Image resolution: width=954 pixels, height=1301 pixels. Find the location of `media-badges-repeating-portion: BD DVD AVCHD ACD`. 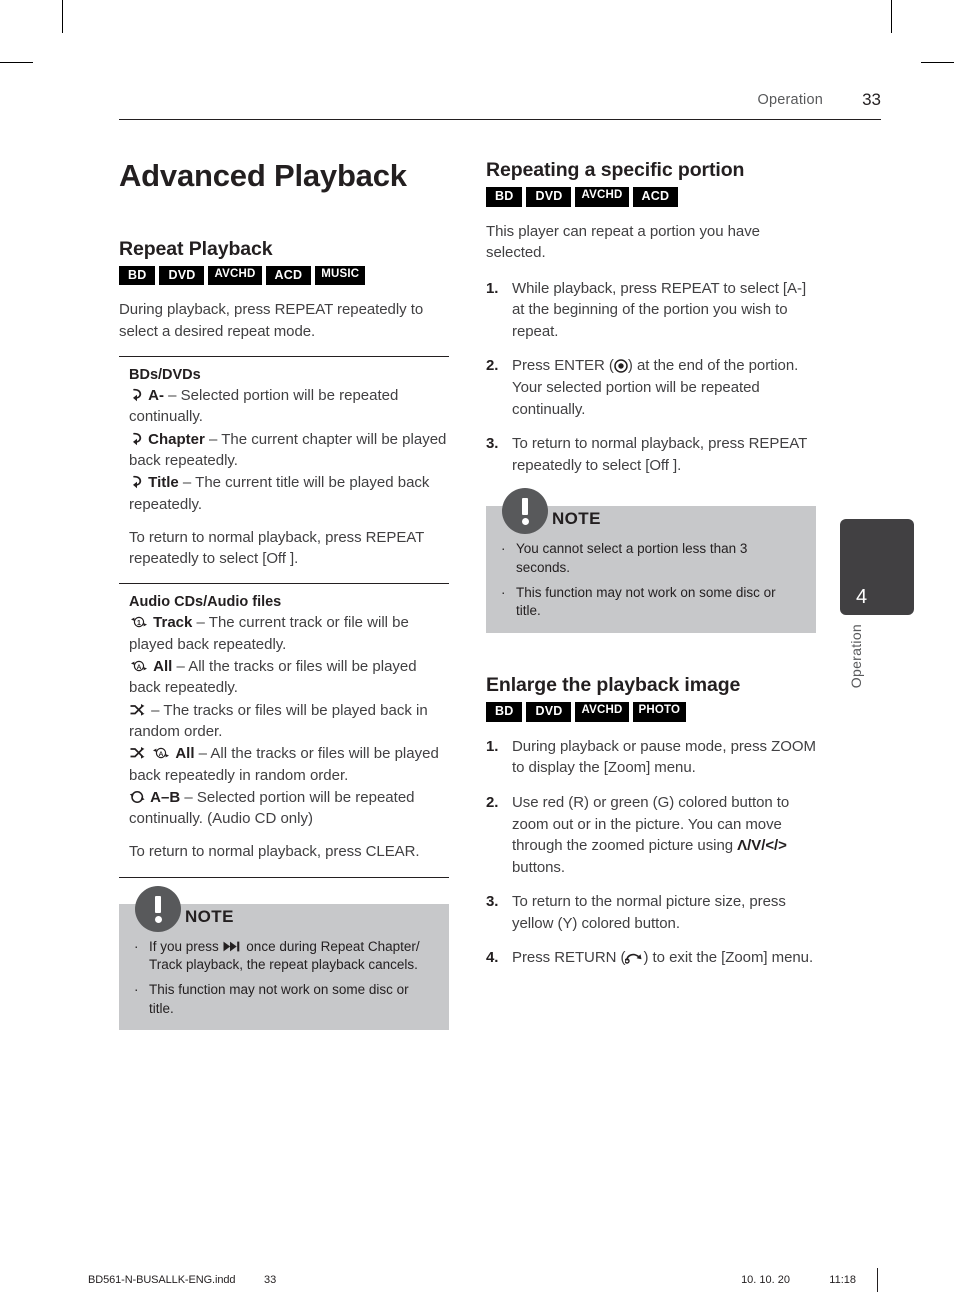

media-badges-repeating-portion: BD DVD AVCHD ACD is located at coordinates (651, 197).